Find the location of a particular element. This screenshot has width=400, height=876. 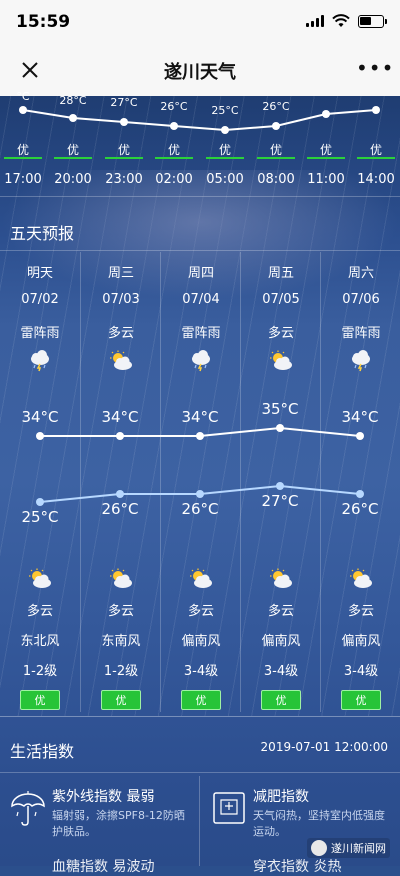

hourly-time-label: 17:00 is located at coordinates (23, 179).